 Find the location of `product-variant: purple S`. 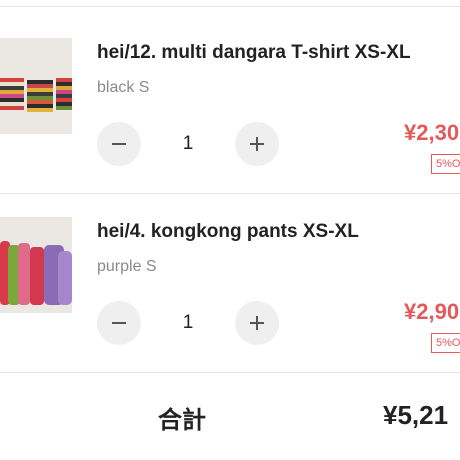

product-variant: purple S is located at coordinates (127, 266).